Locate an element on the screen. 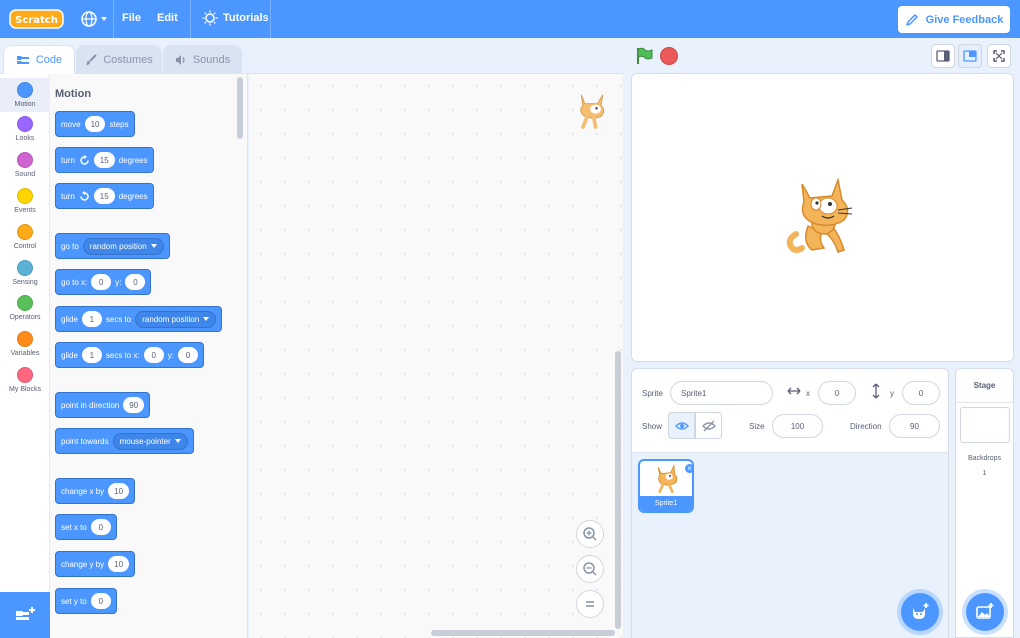  category-variables: Variables is located at coordinates (25, 344).